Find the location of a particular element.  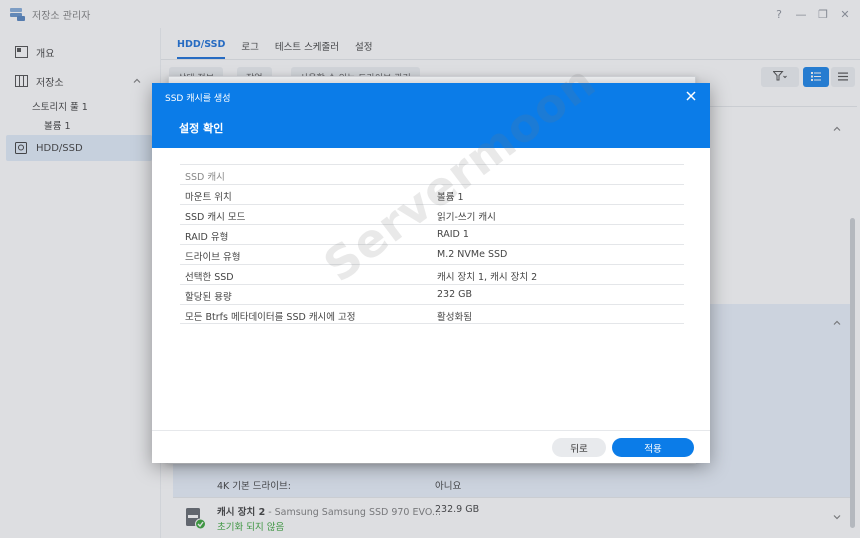

dialog-title: SSD 캐시를 생성 is located at coordinates (198, 99).